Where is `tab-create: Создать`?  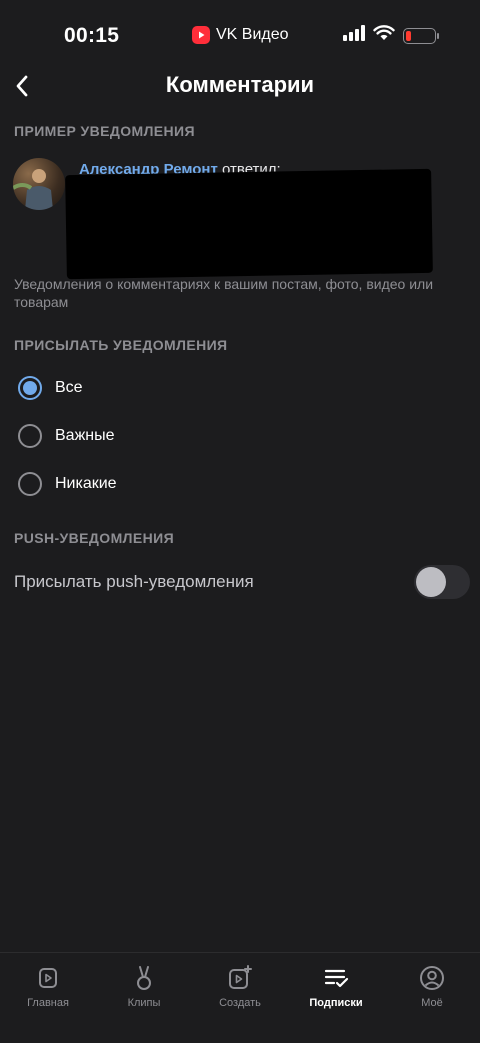 tab-create: Создать is located at coordinates (240, 998).